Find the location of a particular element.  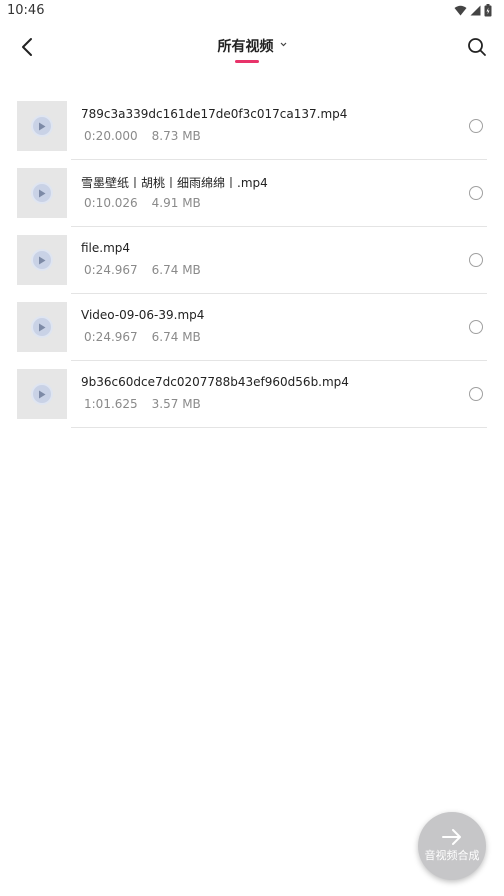

video-name: 9b36c60dce7dc0207788b43ef960d56b.mp4 is located at coordinates (215, 382).